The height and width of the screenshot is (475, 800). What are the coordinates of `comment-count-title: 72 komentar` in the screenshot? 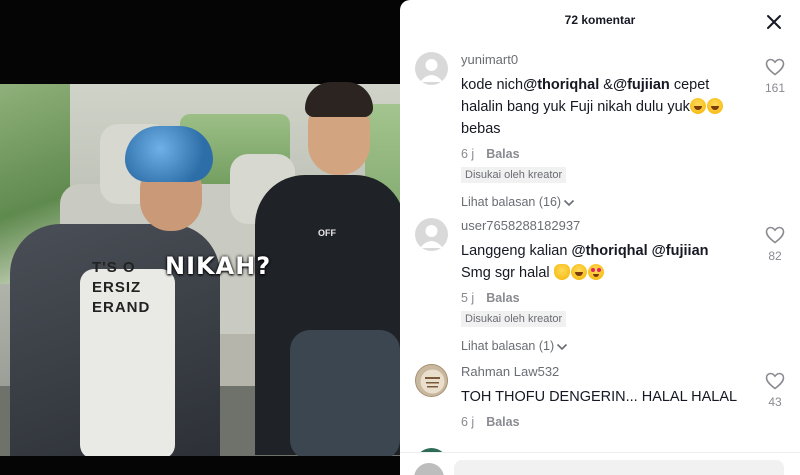 It's located at (600, 20).